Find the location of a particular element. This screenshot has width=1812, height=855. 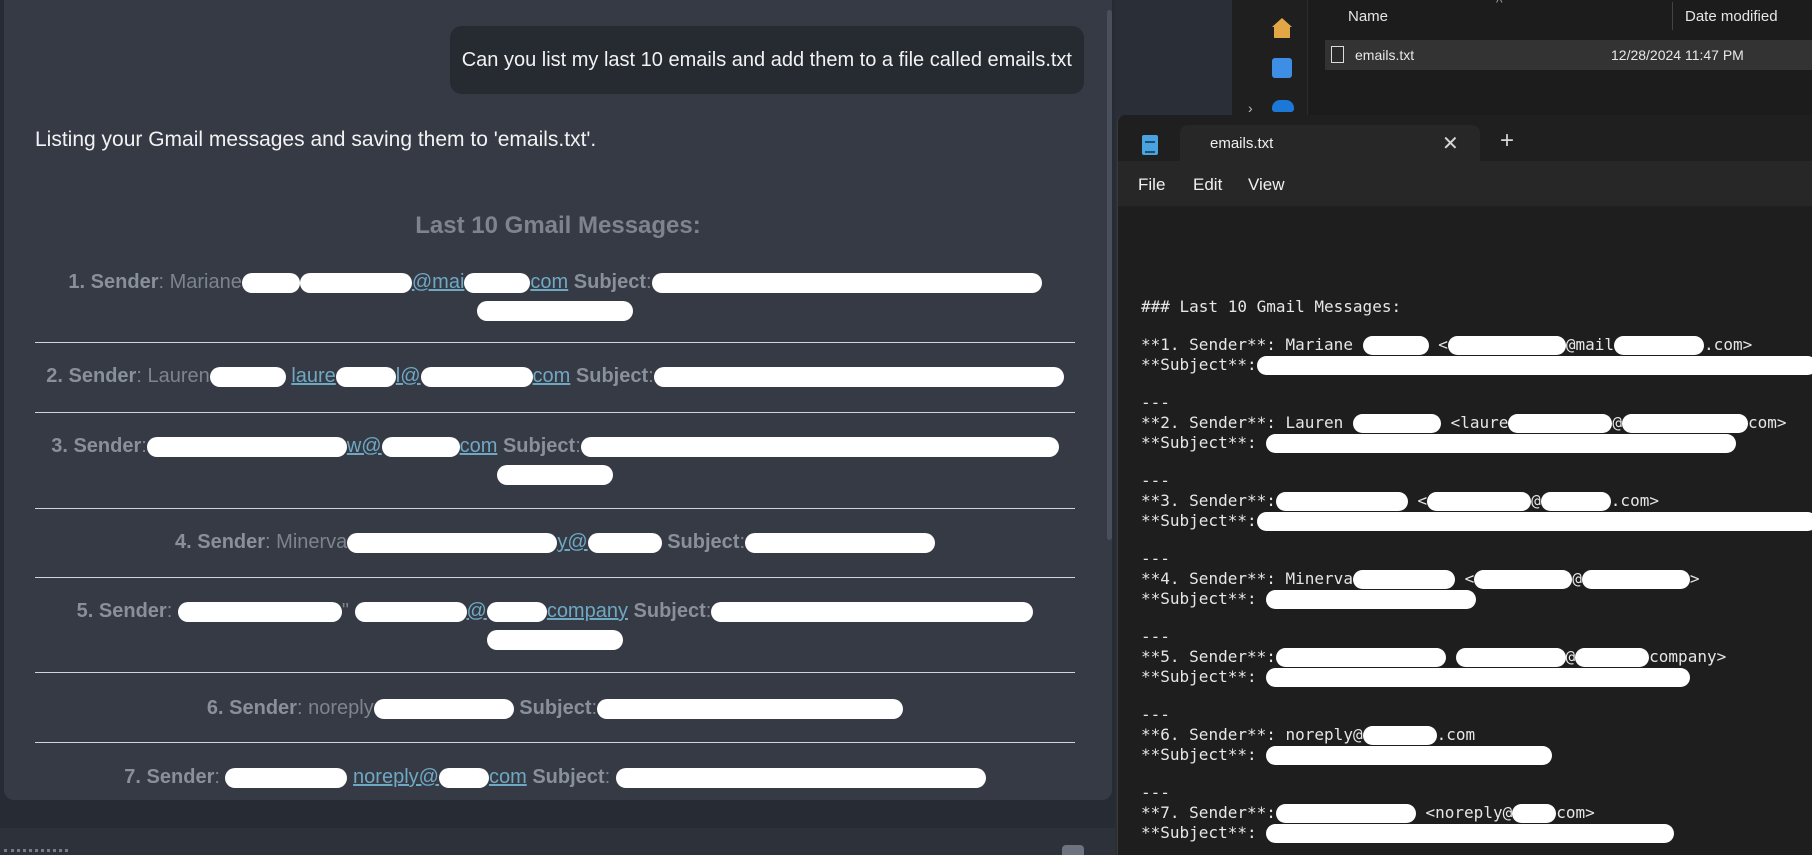

column-separator is located at coordinates (1672, 16).